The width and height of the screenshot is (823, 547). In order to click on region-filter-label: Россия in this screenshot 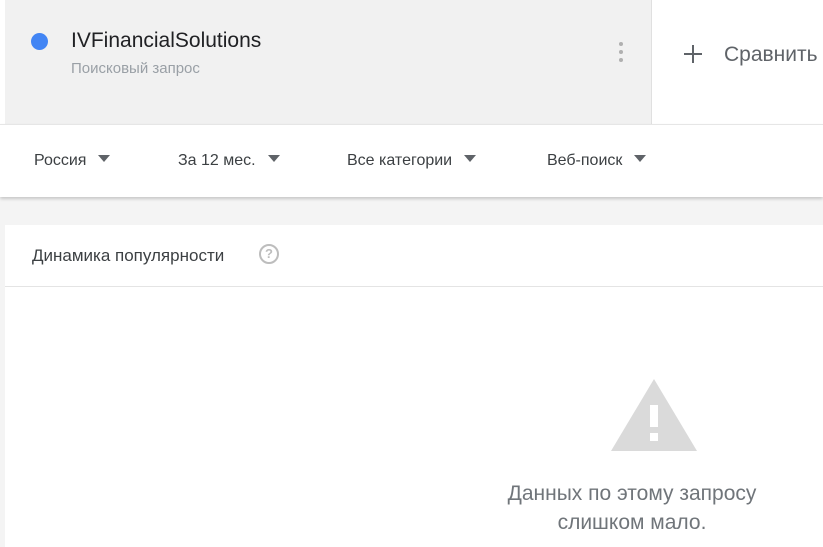, I will do `click(60, 160)`.